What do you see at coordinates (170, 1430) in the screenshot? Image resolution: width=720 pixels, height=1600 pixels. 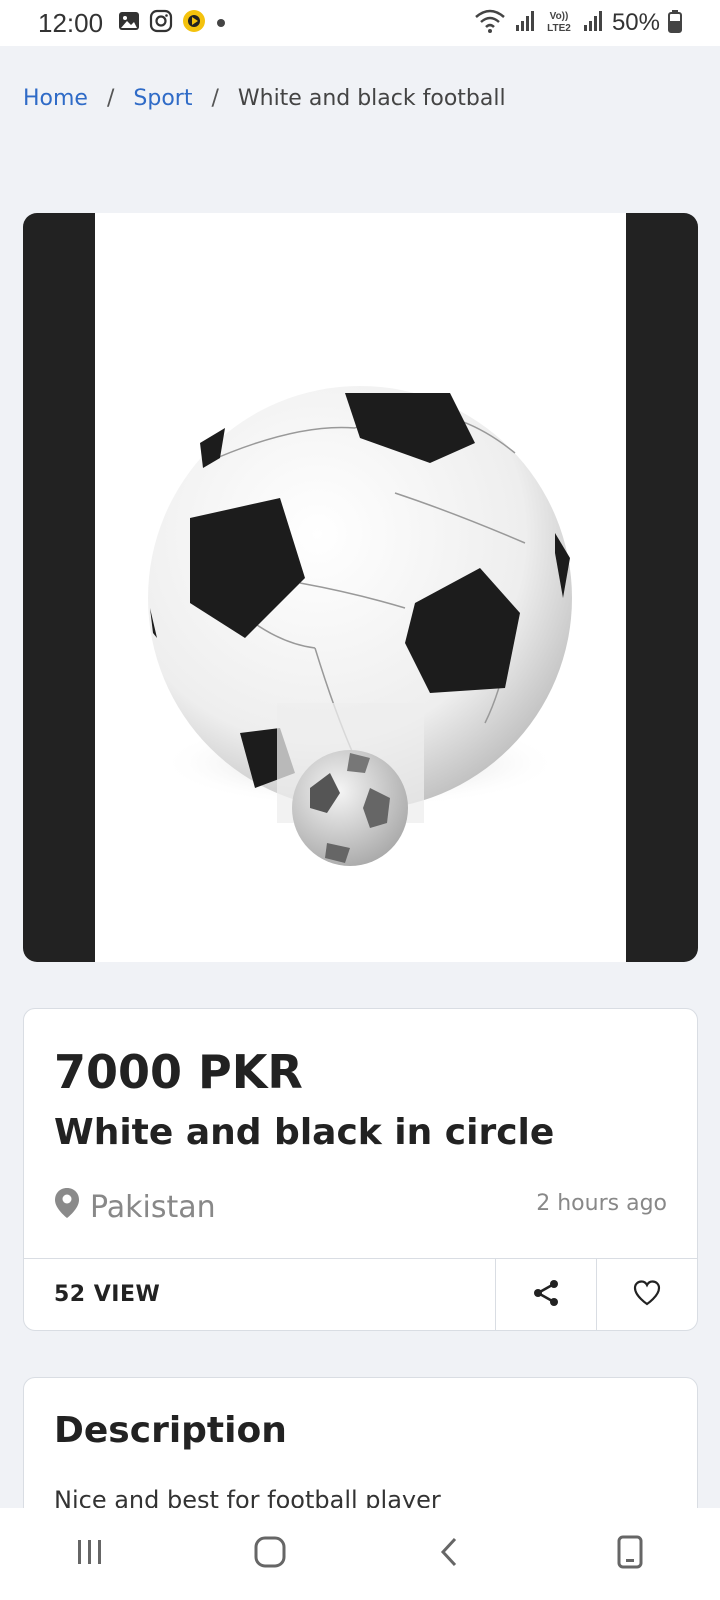 I see `description-heading: Description` at bounding box center [170, 1430].